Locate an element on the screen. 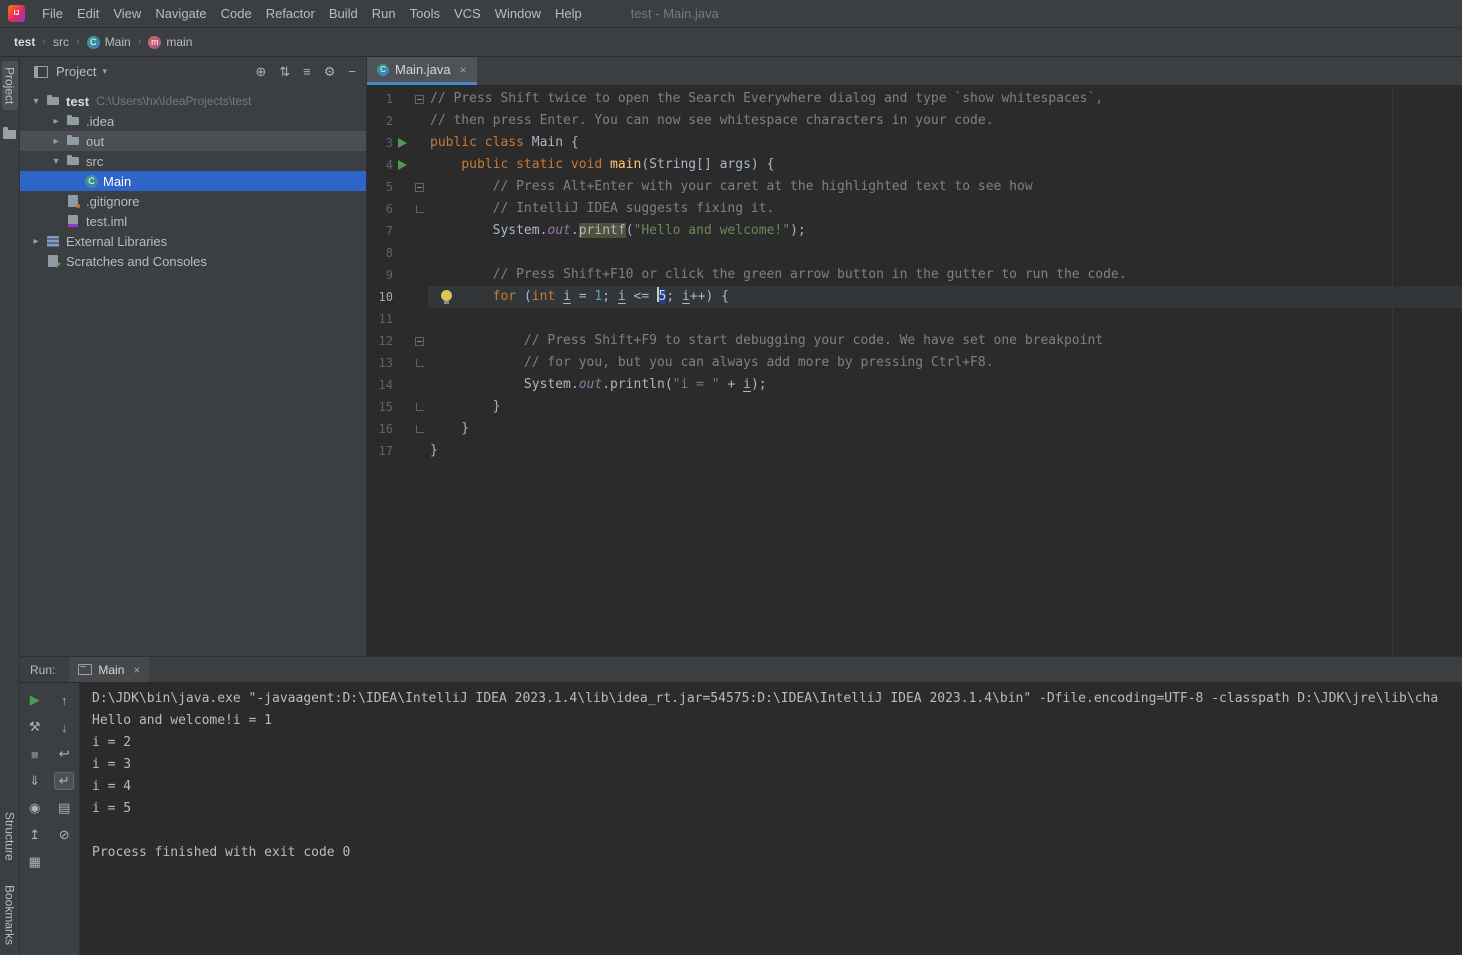 The height and width of the screenshot is (955, 1462). menu-run: Run is located at coordinates (384, 13).